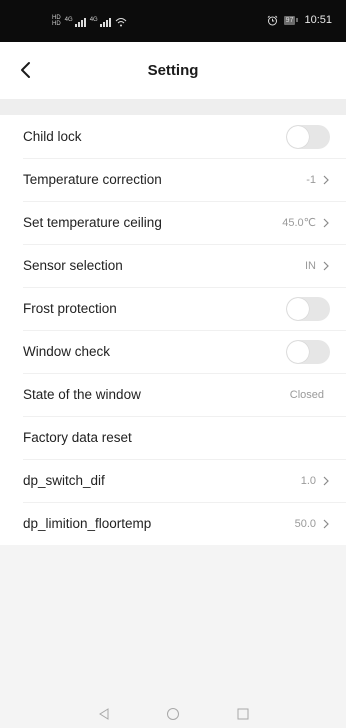  I want to click on setting-label: Child lock, so click(52, 136).